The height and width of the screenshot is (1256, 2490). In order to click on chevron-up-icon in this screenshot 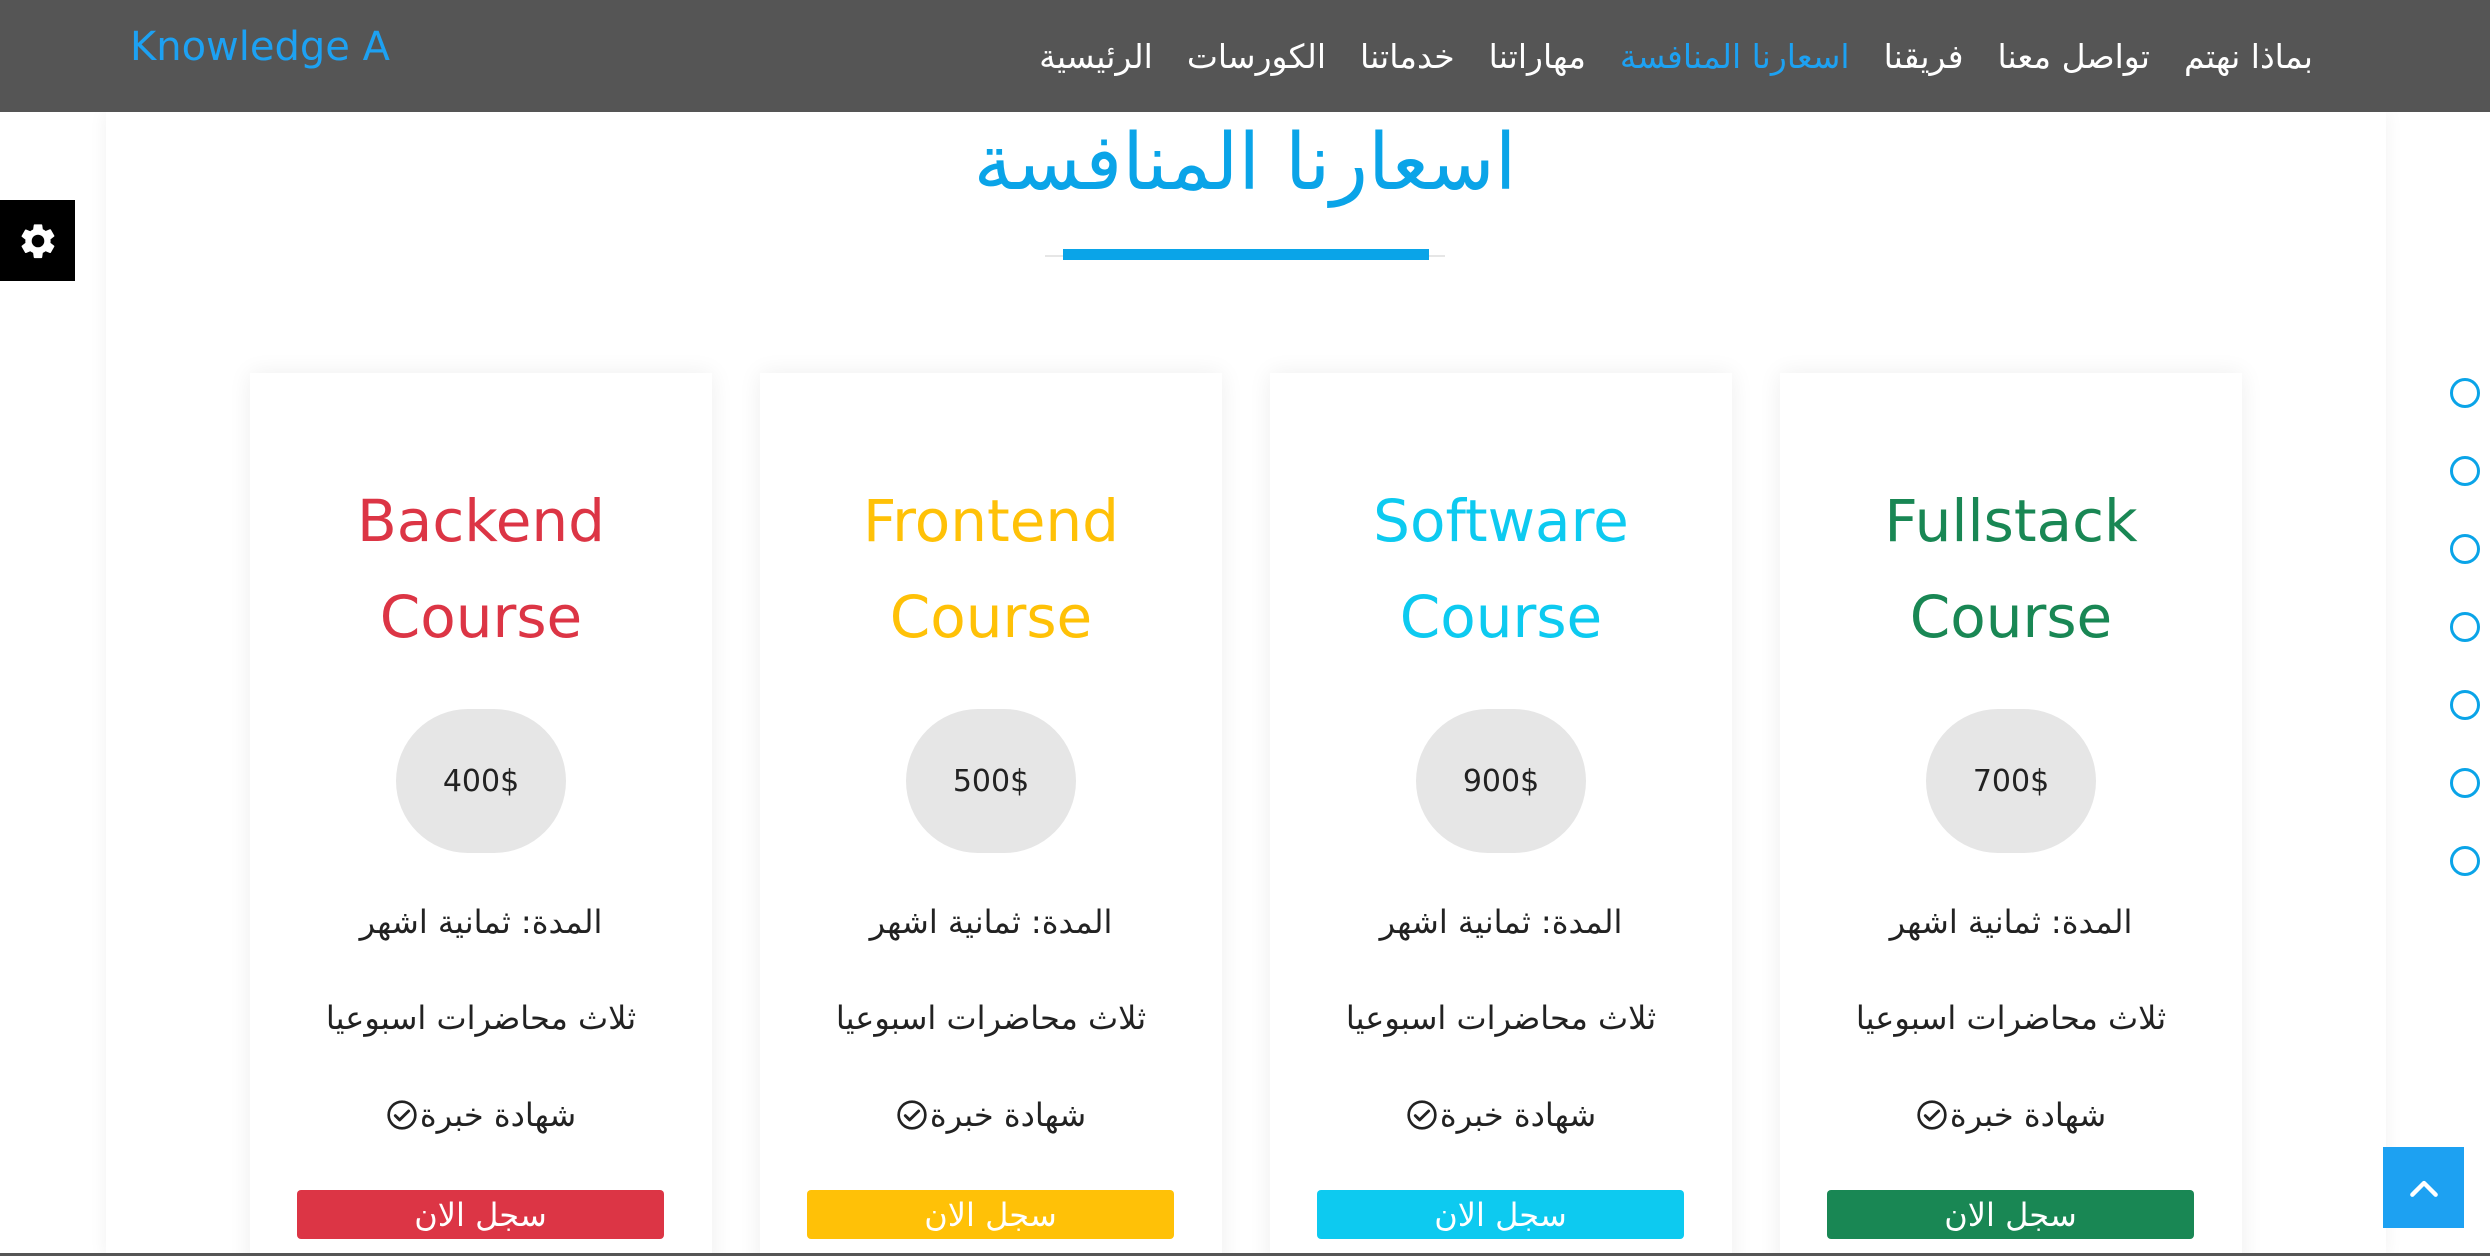, I will do `click(2423, 1188)`.